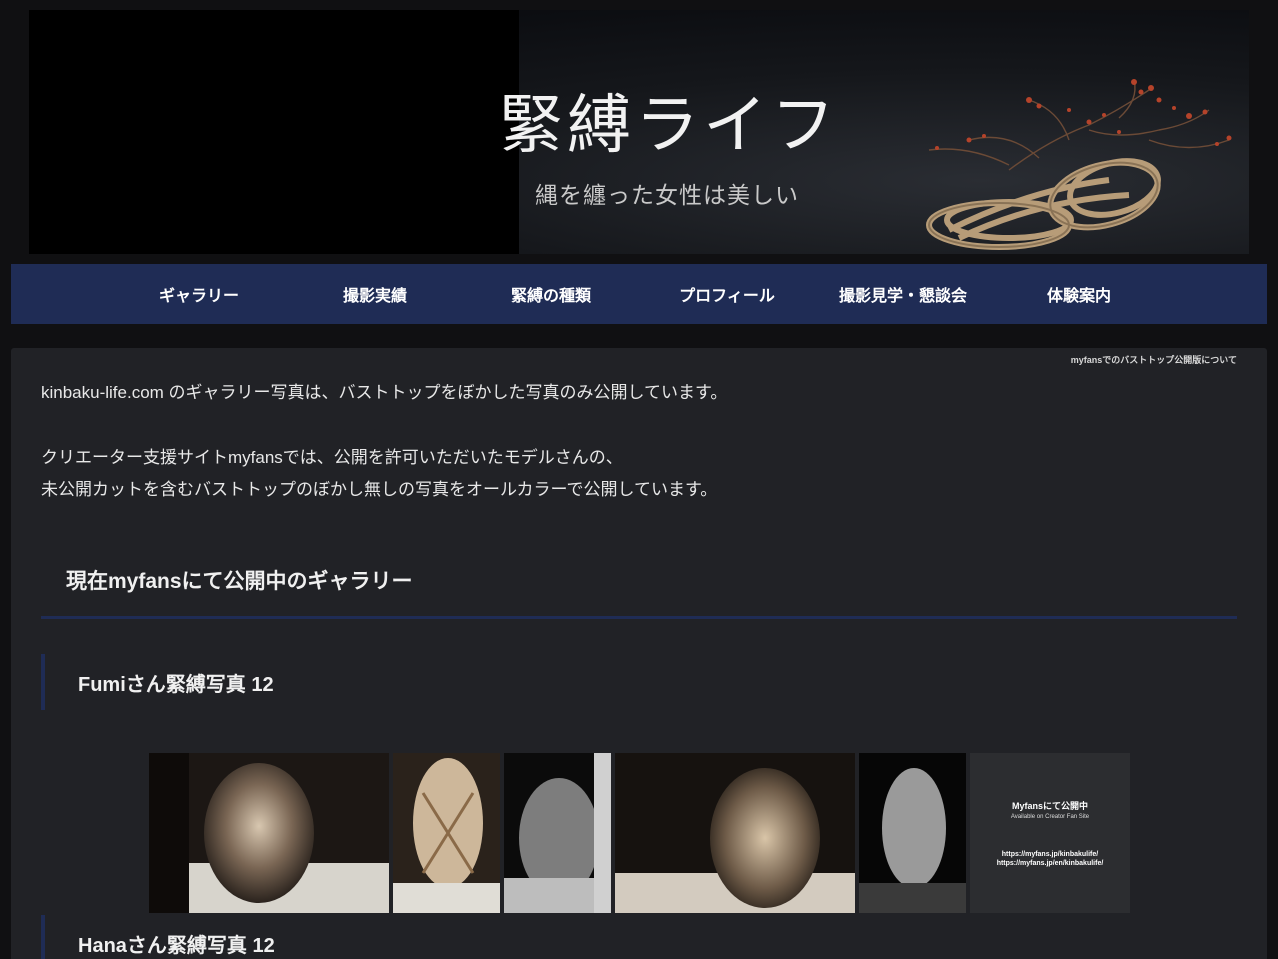  Describe the element at coordinates (1079, 164) in the screenshot. I see `rope-coil-illustration` at that location.